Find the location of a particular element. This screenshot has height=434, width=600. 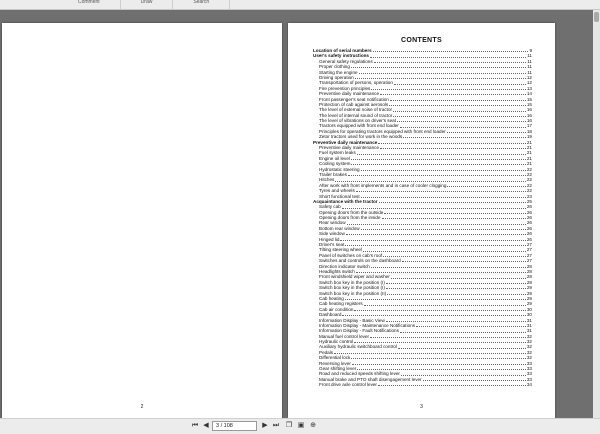

toolbar-search: Search is located at coordinates (202, 4).